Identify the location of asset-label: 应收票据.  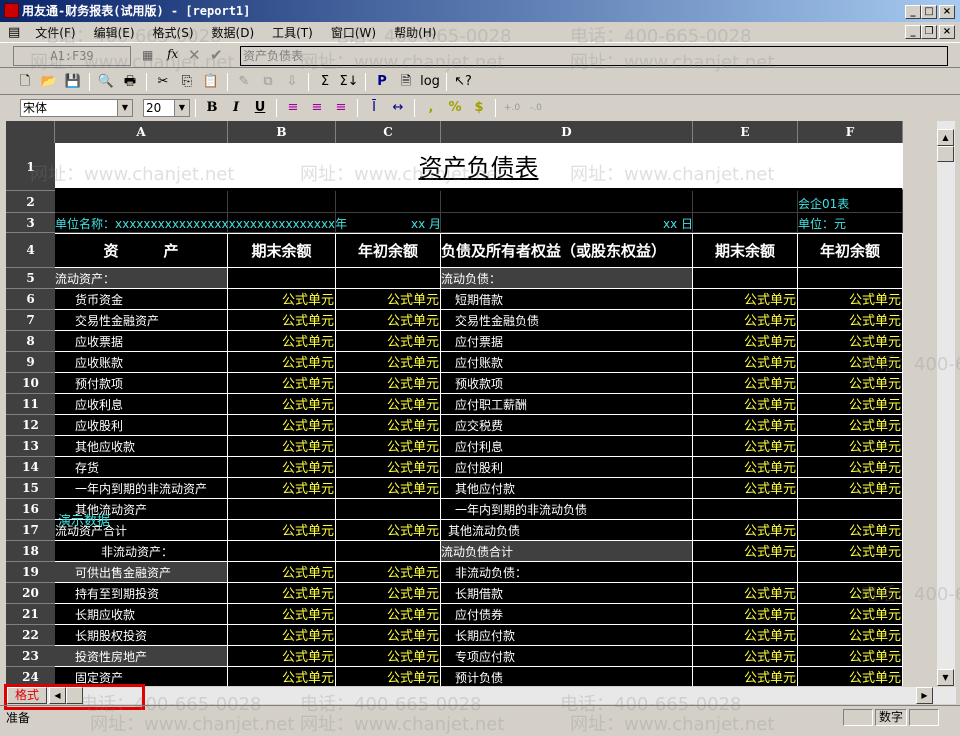
(141, 341).